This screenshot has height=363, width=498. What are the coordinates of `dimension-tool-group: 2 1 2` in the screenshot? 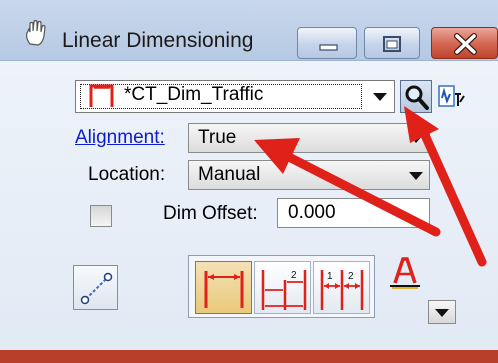 It's located at (281, 286).